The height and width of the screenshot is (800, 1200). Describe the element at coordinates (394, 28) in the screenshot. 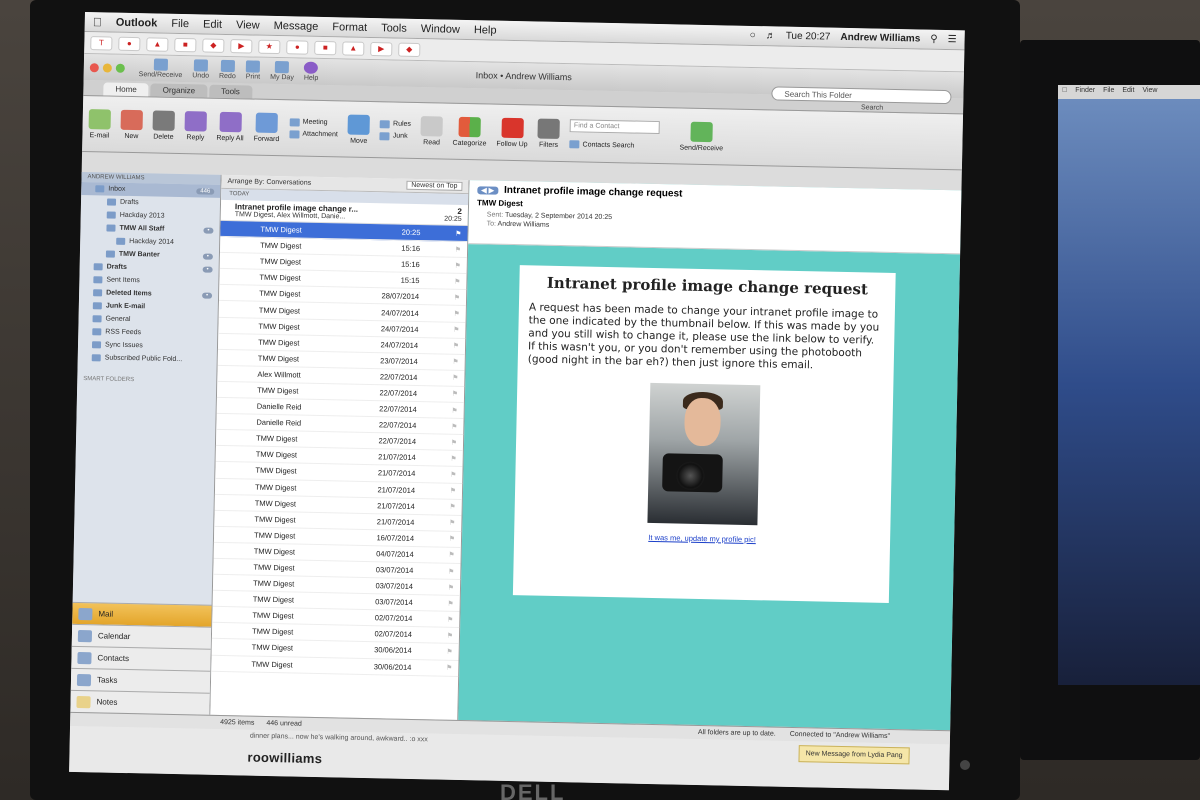

I see `menu-tools: Tools` at that location.